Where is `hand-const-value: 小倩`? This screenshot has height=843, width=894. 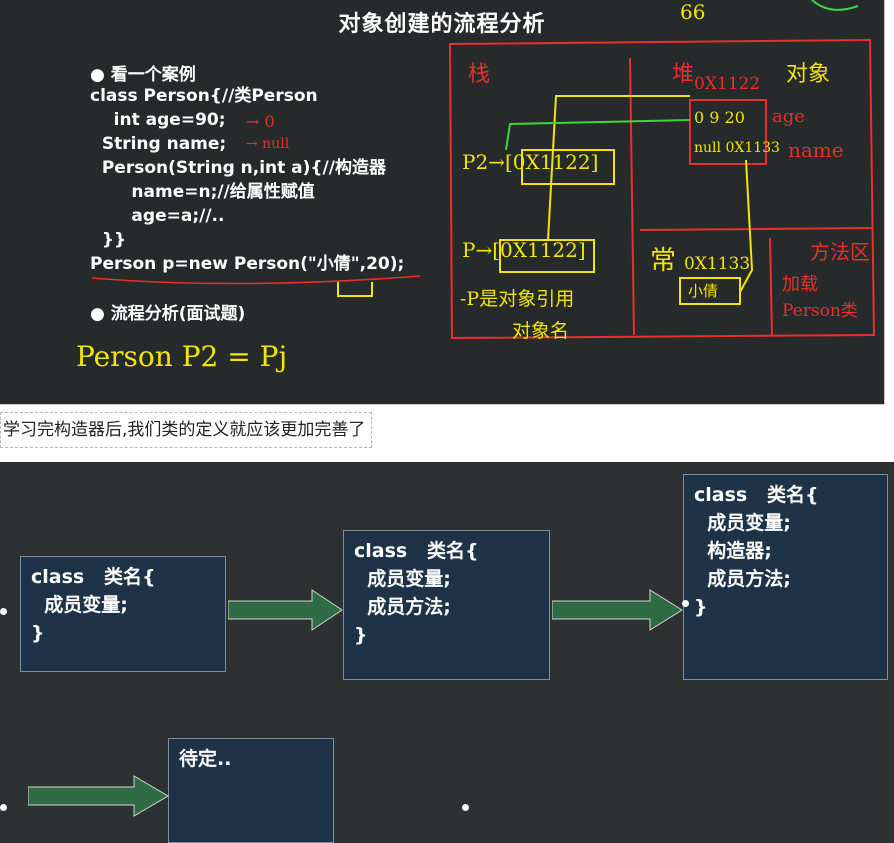
hand-const-value: 小倩 is located at coordinates (703, 291).